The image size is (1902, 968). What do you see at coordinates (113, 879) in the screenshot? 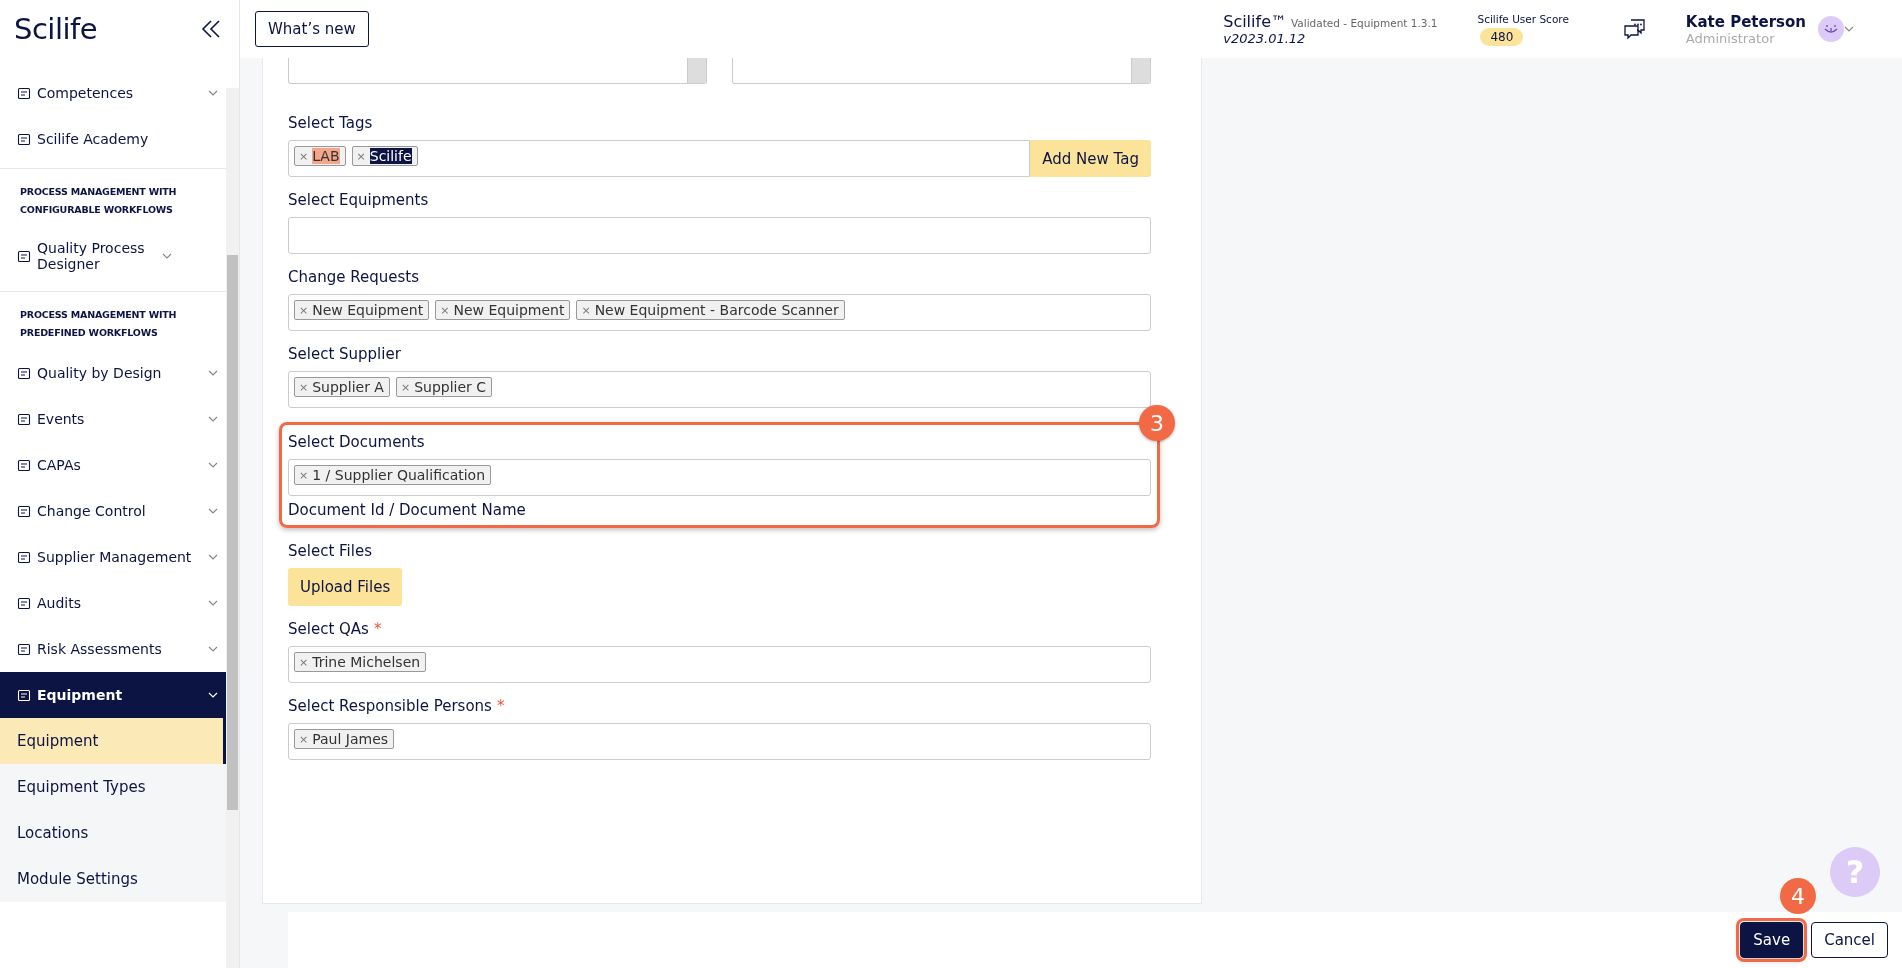
I see `submenu-item: Module Settings` at bounding box center [113, 879].